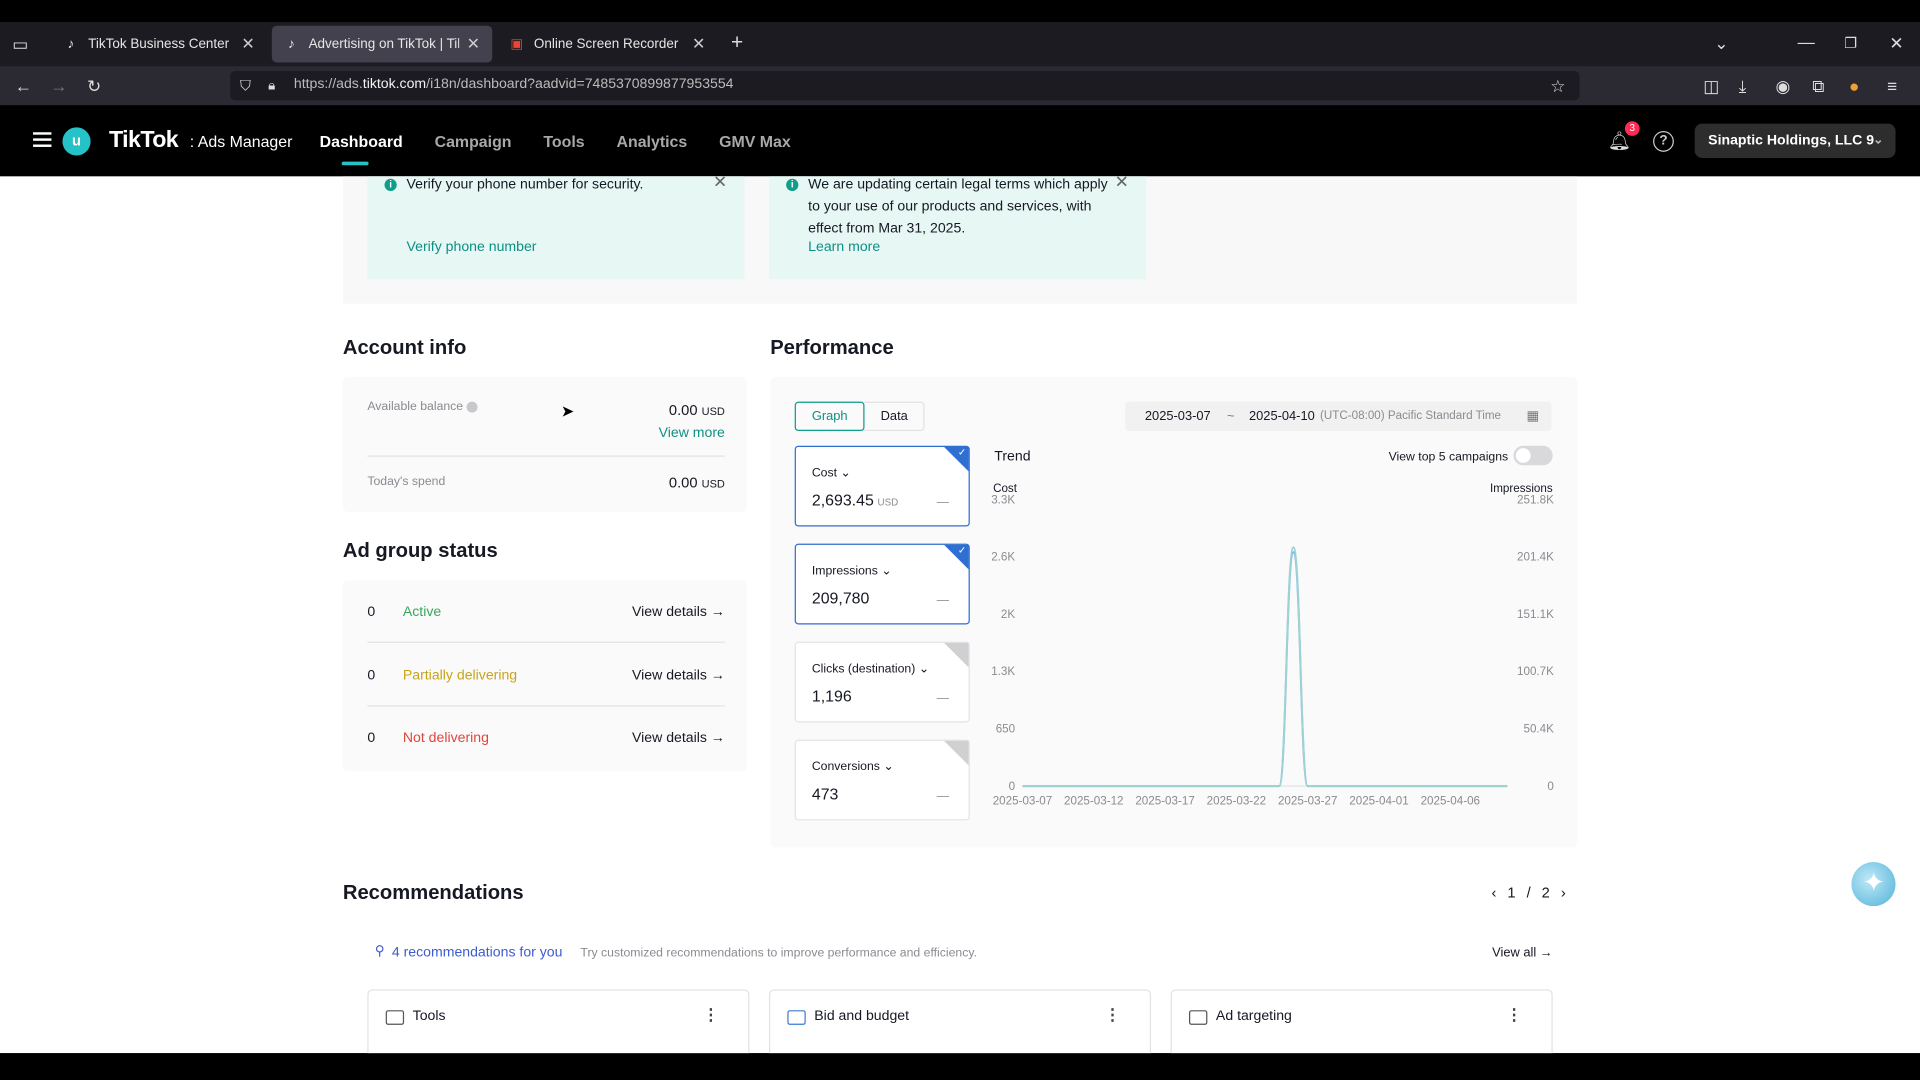 The image size is (1920, 1080). I want to click on x-tick: 2025-03-17, so click(1164, 800).